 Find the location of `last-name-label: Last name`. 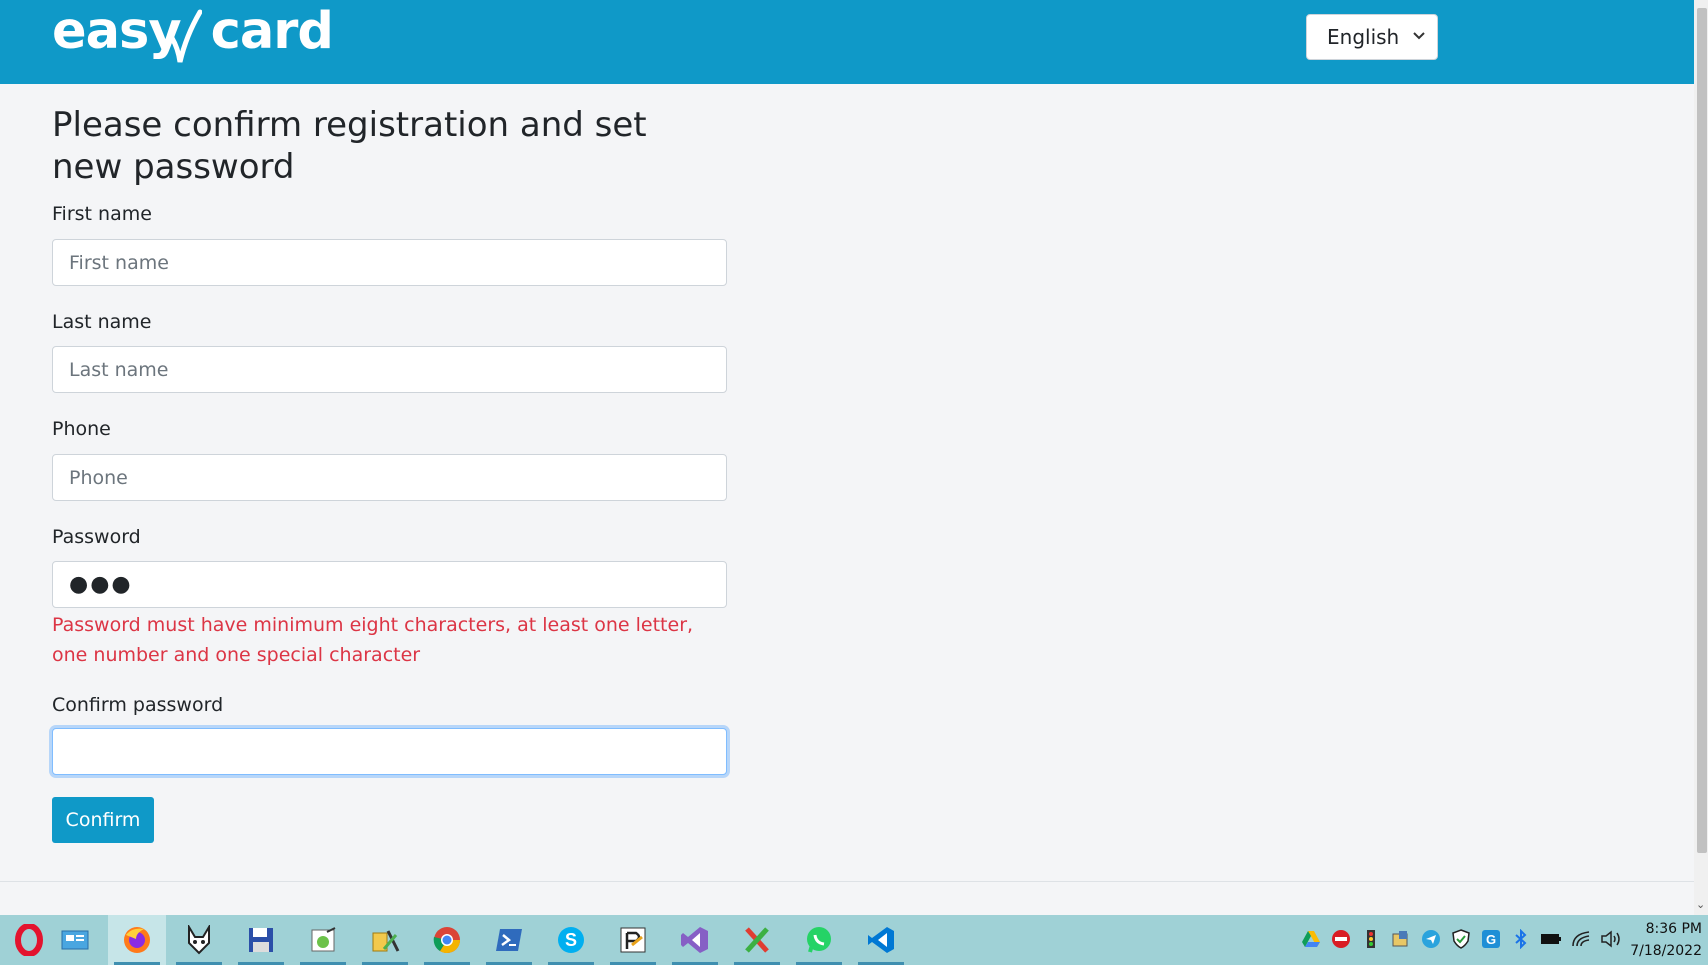

last-name-label: Last name is located at coordinates (102, 322).